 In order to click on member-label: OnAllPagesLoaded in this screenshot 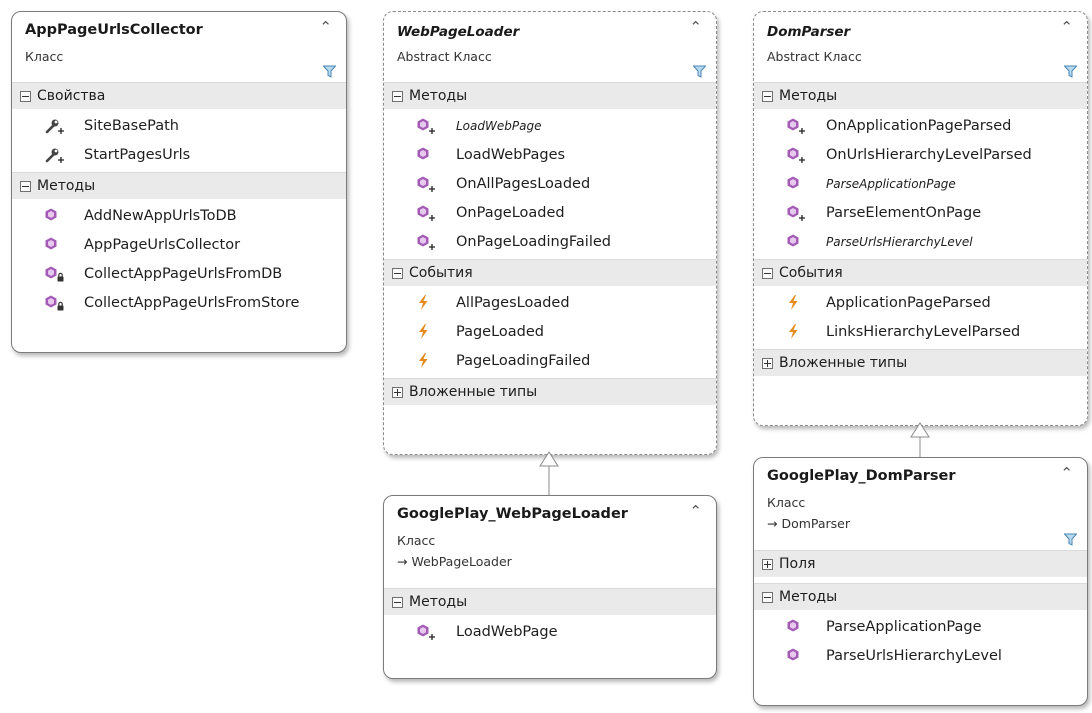, I will do `click(523, 183)`.